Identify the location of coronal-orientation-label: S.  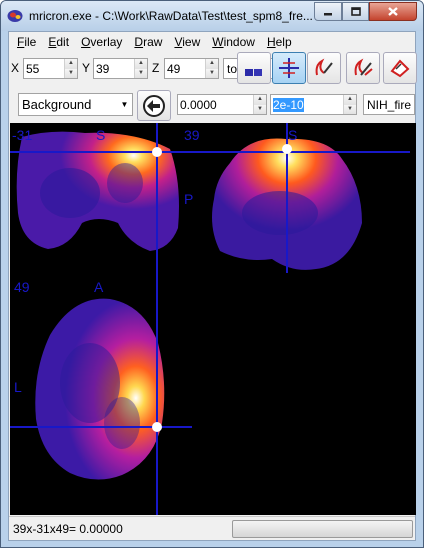
(101, 135).